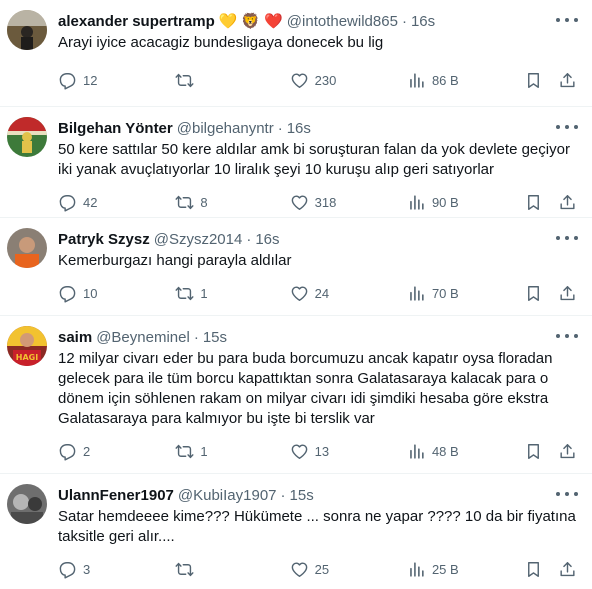  I want to click on views-button: 86 B, so click(465, 80).